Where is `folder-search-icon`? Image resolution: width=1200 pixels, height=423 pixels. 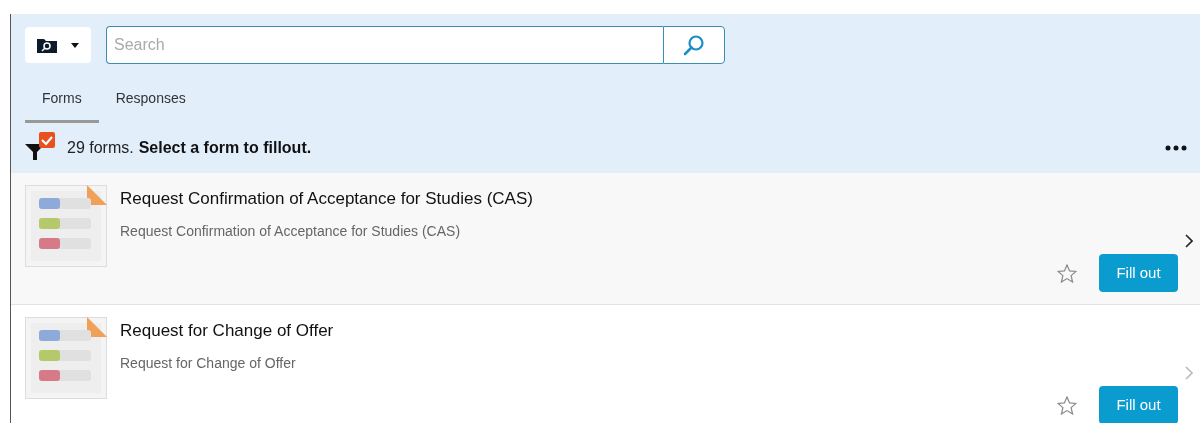
folder-search-icon is located at coordinates (47, 45).